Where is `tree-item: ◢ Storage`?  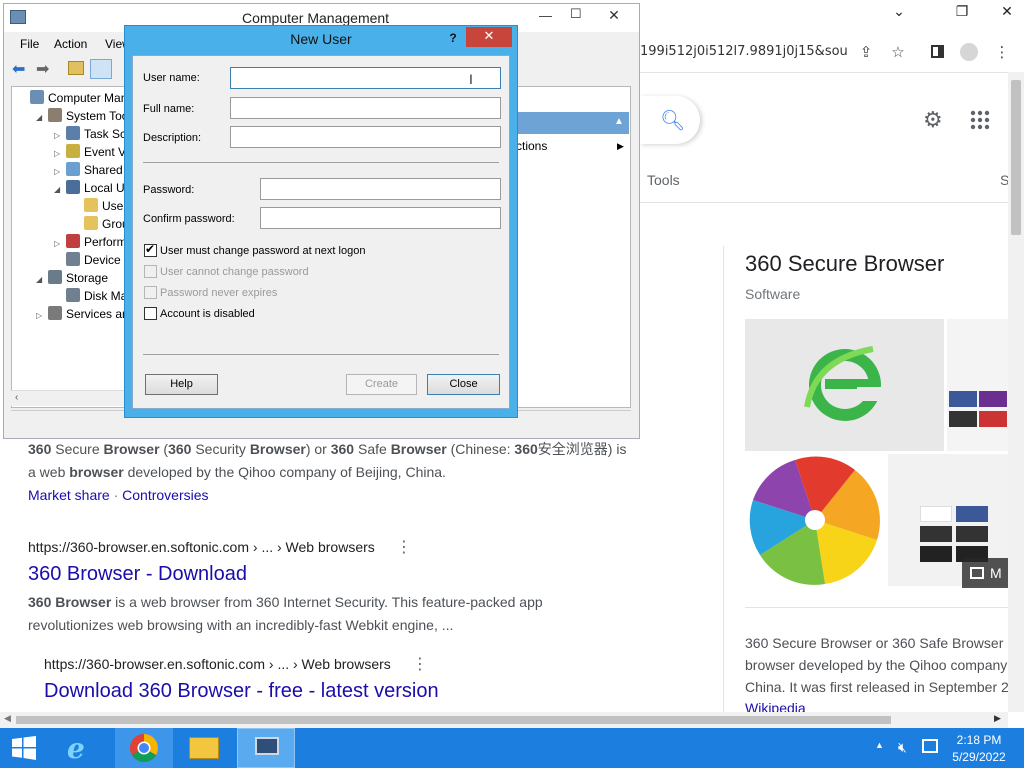 tree-item: ◢ Storage is located at coordinates (72, 278).